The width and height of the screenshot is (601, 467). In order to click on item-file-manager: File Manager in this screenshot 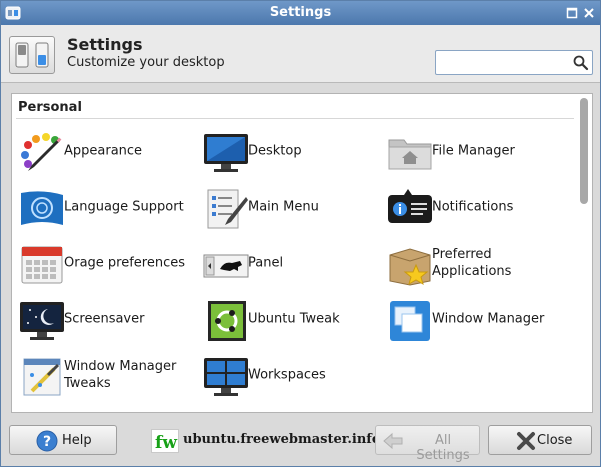, I will do `click(476, 151)`.